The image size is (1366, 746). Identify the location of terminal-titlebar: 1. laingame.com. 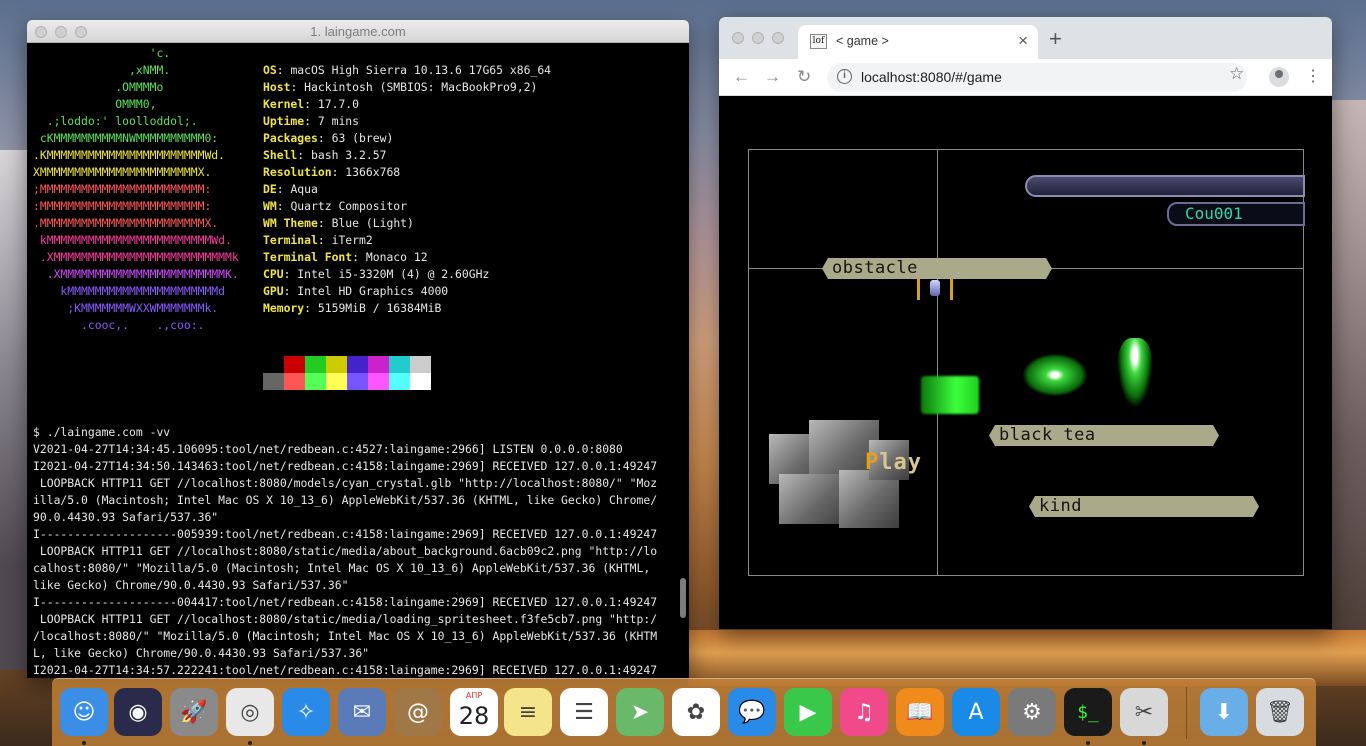
(358, 31).